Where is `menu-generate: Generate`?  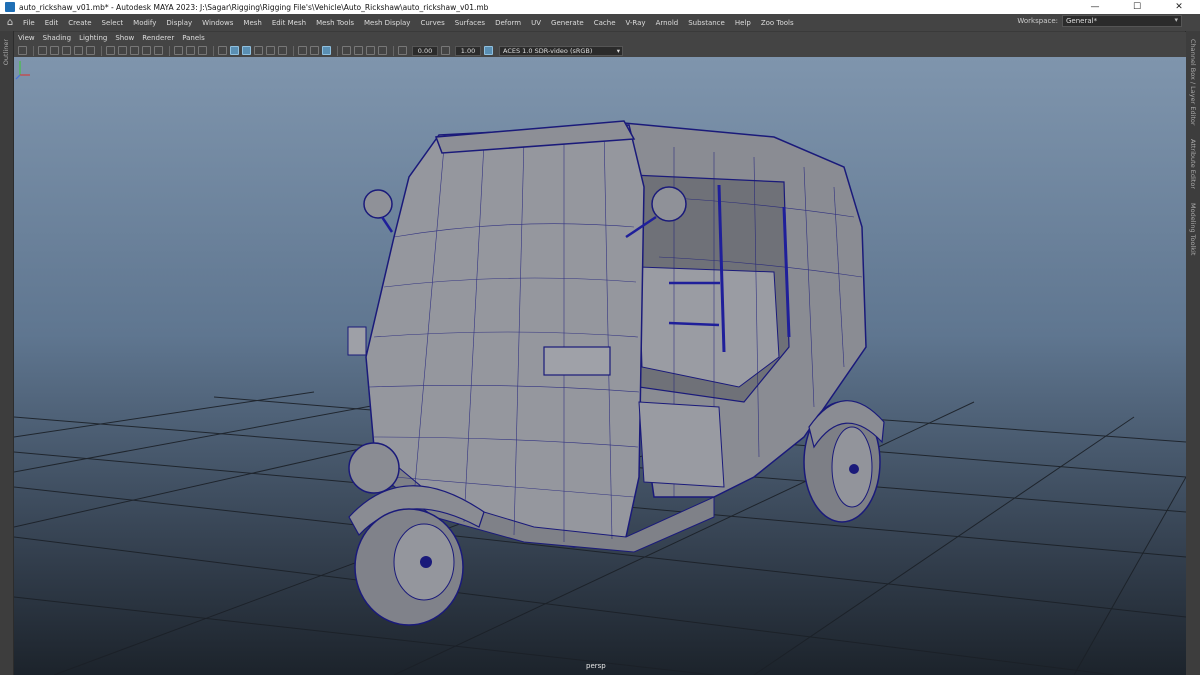 menu-generate: Generate is located at coordinates (567, 23).